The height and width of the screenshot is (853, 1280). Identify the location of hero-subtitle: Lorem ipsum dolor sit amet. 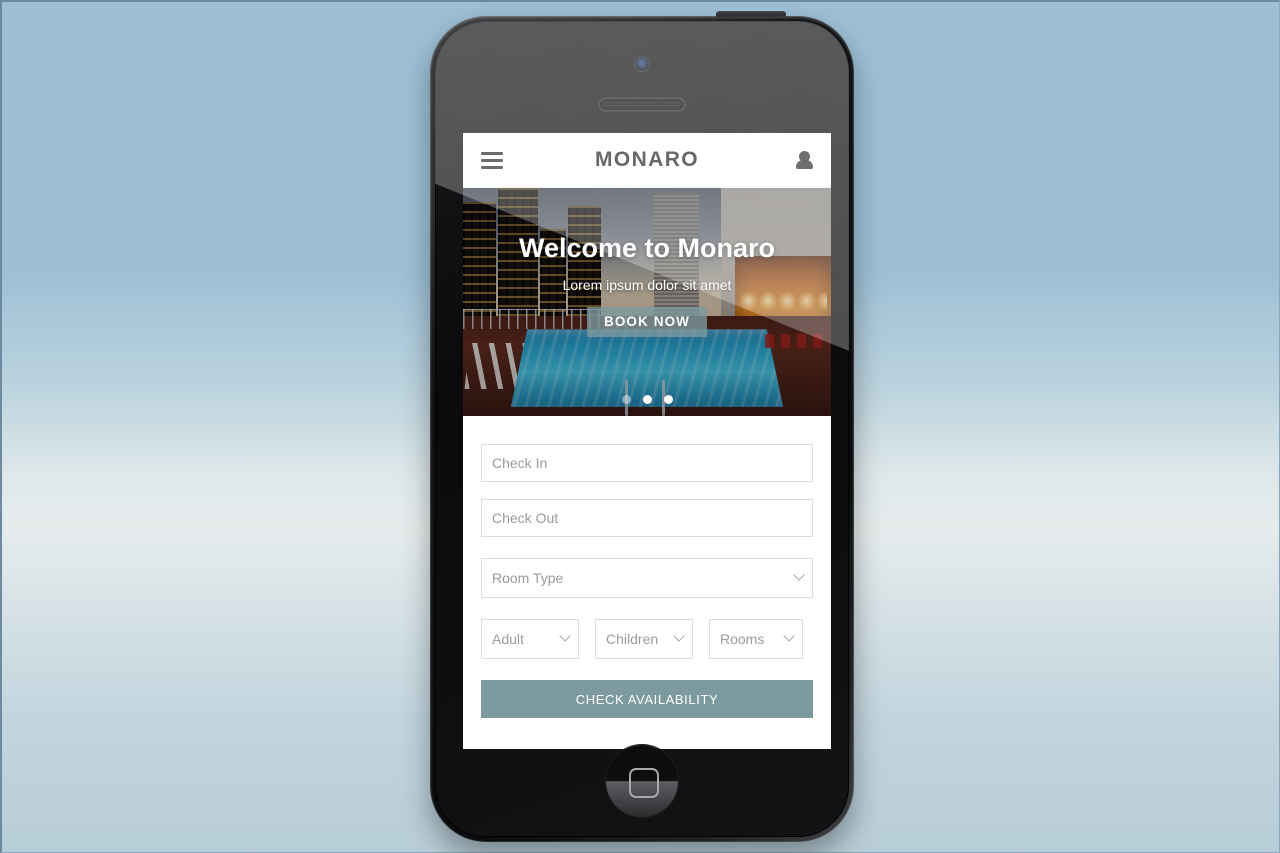
(647, 284).